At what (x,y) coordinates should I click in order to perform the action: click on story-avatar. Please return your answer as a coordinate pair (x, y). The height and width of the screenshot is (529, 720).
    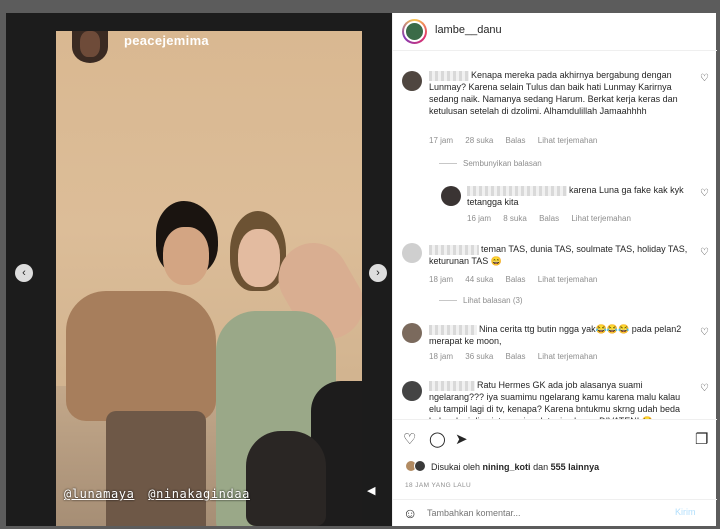
    Looking at the image, I should click on (90, 47).